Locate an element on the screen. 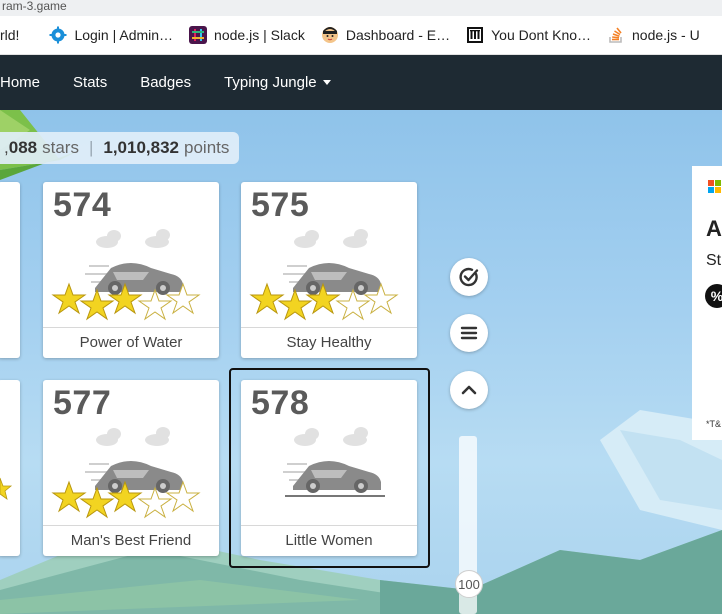 The height and width of the screenshot is (614, 722). chevron-up-icon is located at coordinates (469, 390).